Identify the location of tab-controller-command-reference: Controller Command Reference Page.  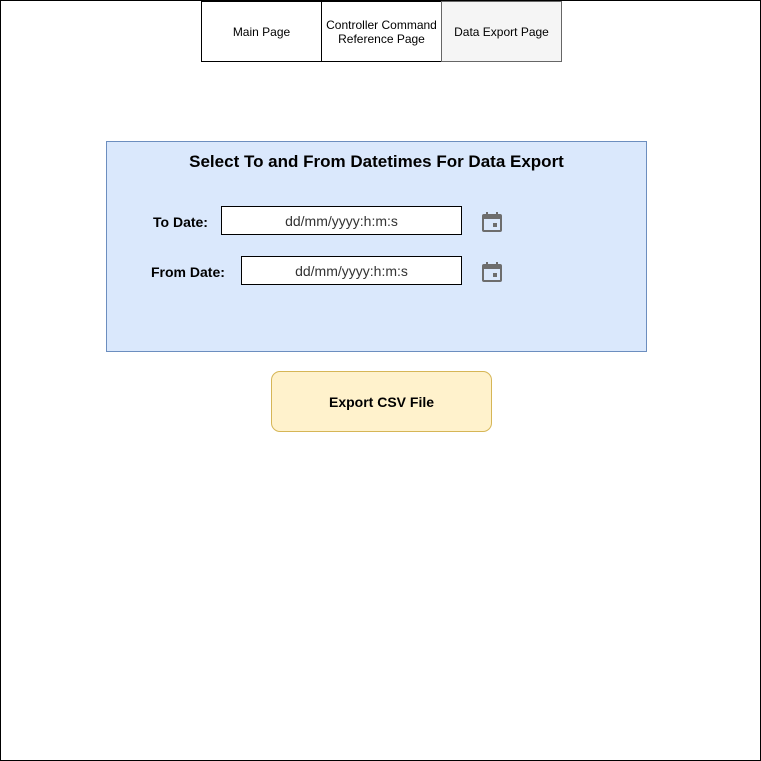
(381, 31).